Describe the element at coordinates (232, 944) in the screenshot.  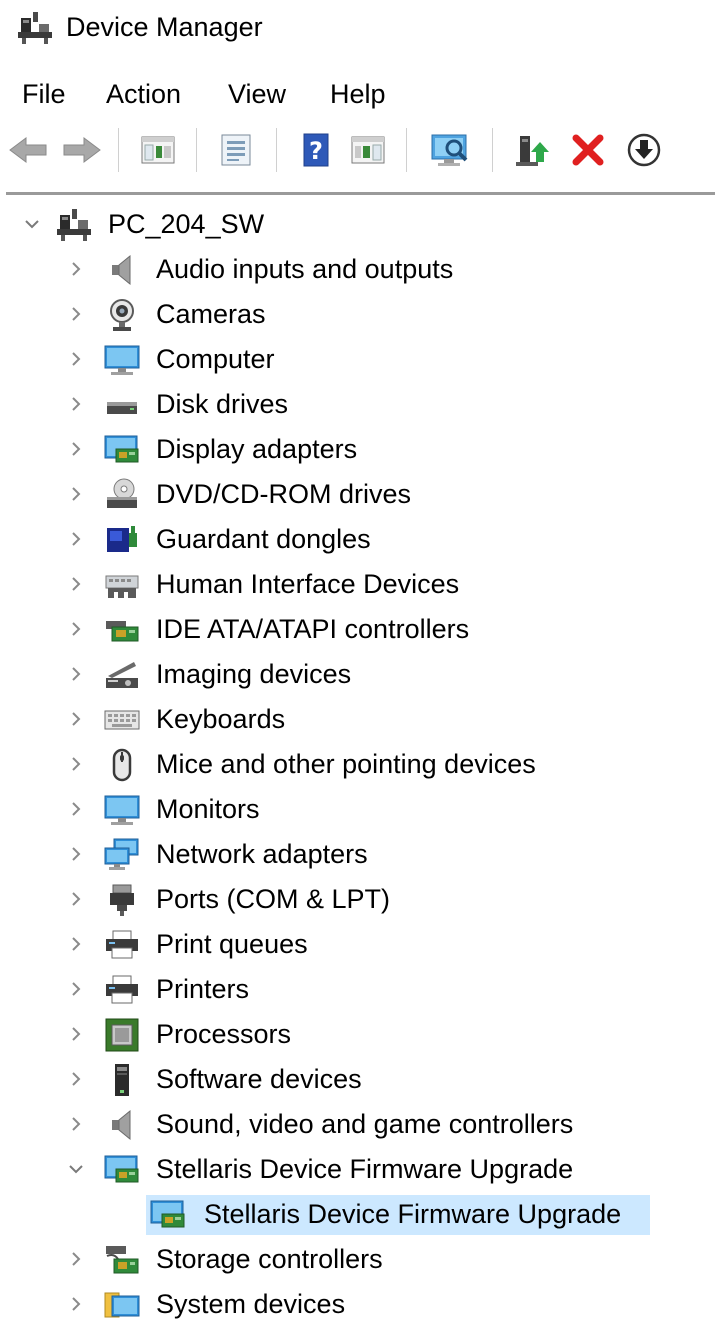
I see `tree-item-label: Print queues` at that location.